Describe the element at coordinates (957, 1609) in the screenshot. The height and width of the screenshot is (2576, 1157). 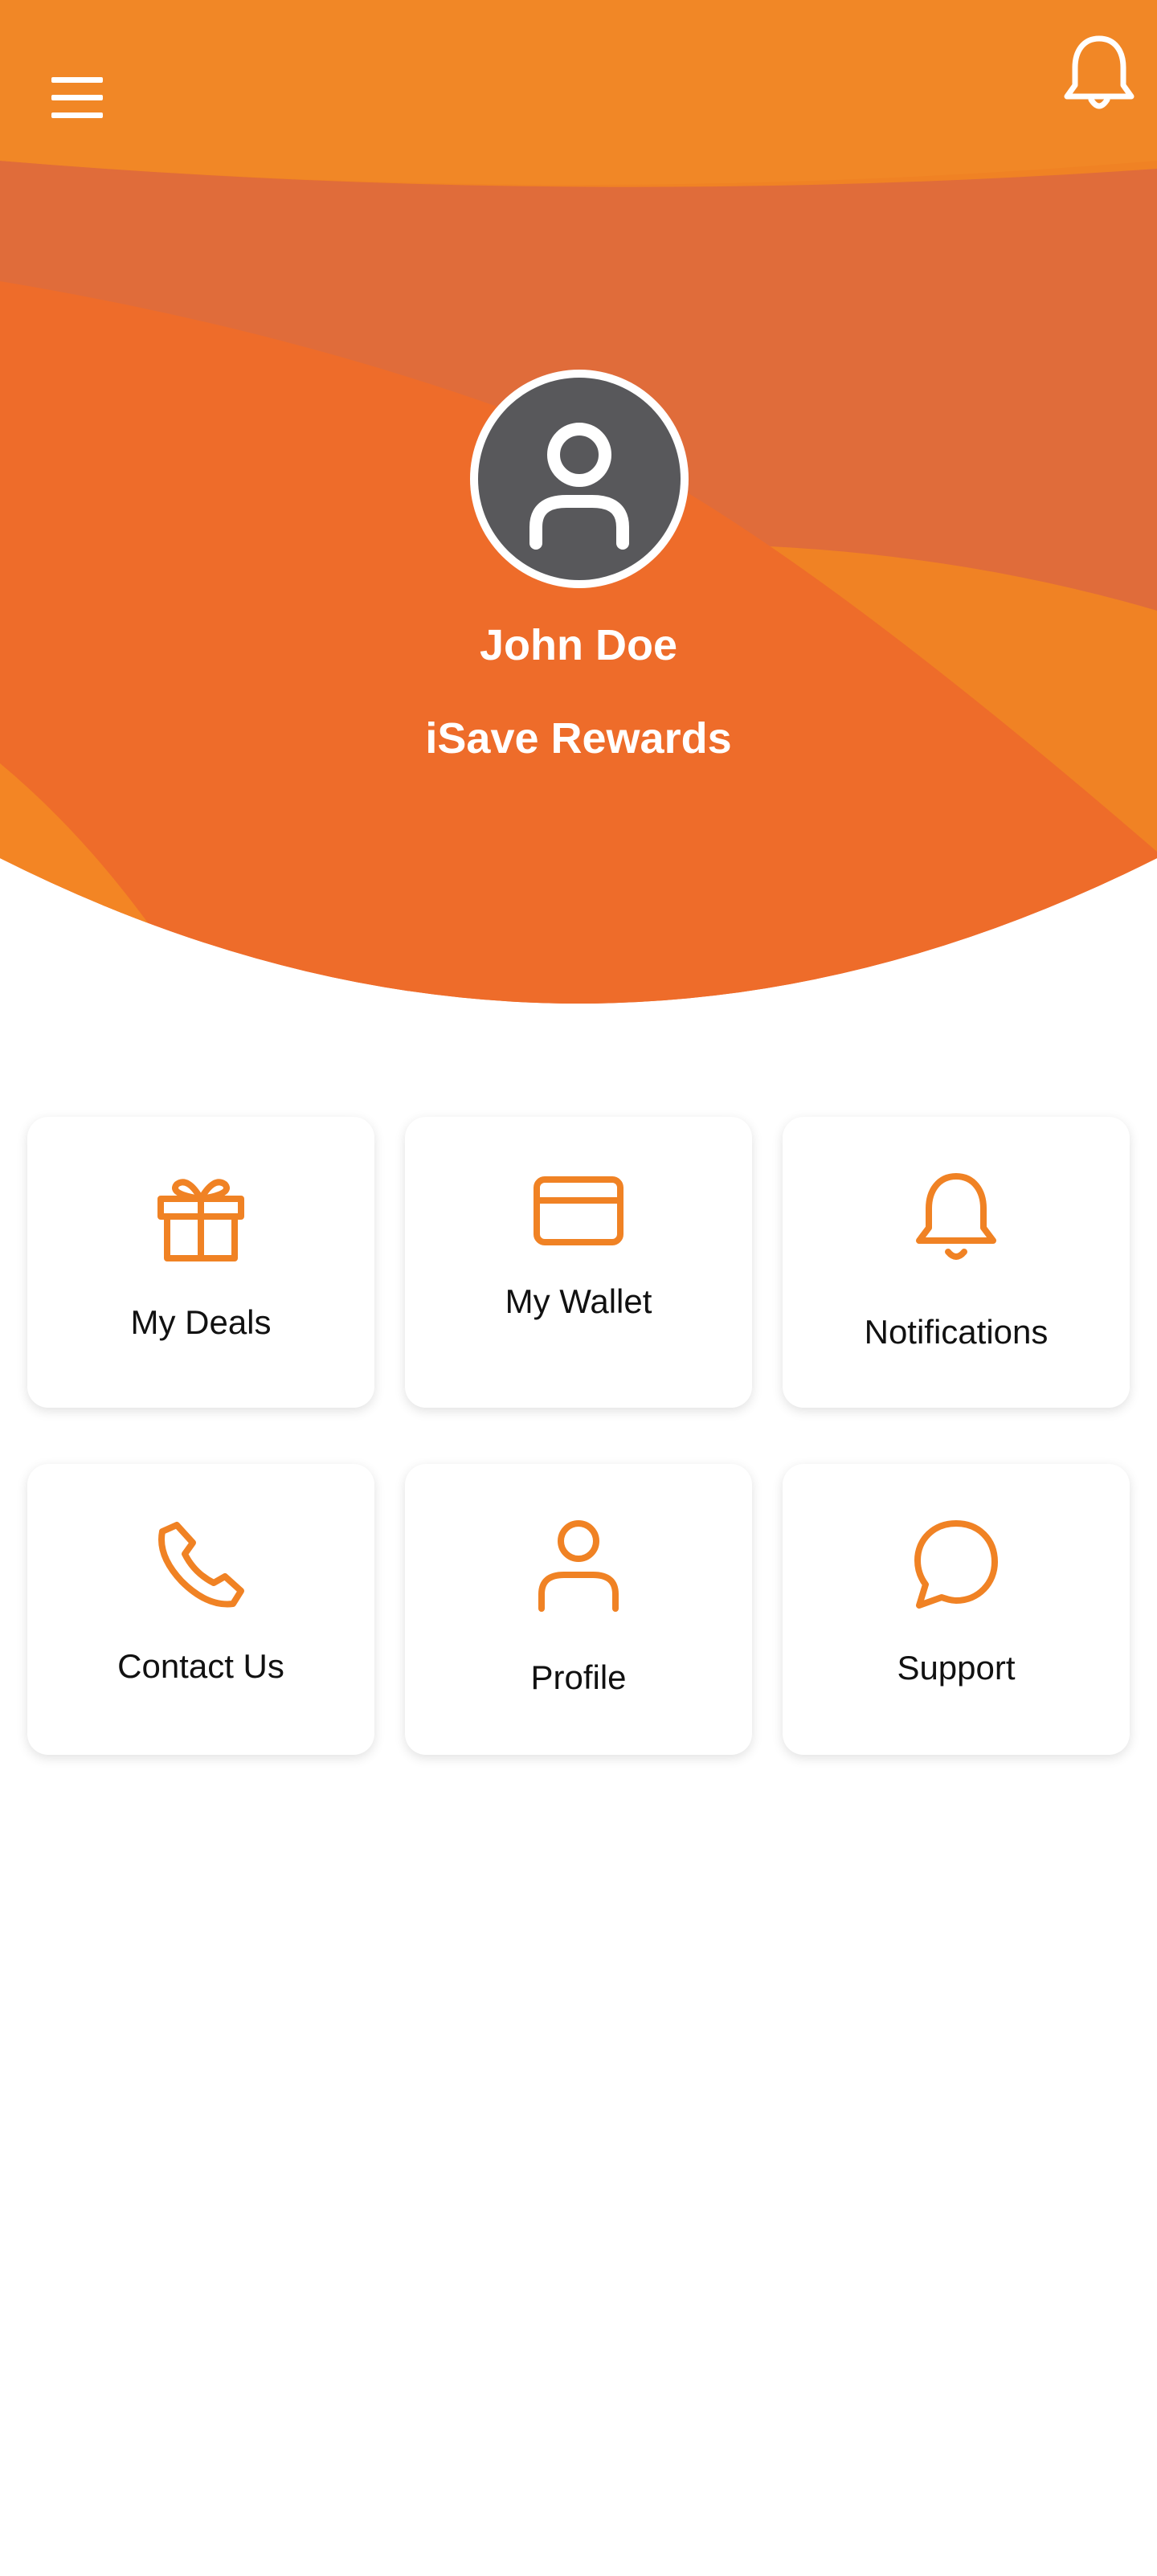
I see `tile-support: Support` at that location.